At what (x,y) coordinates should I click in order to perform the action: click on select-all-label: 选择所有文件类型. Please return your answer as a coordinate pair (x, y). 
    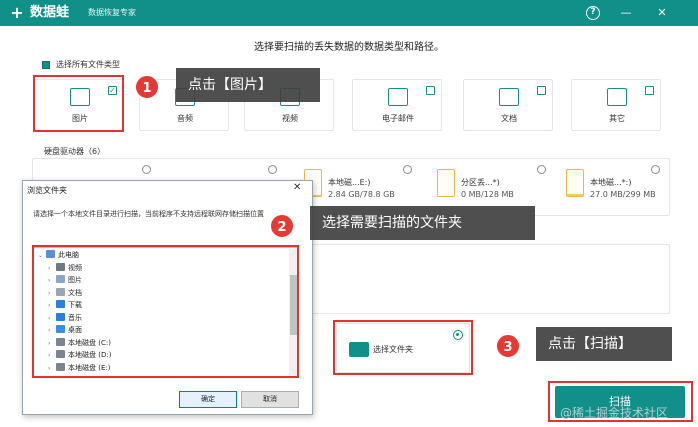
    Looking at the image, I should click on (88, 64).